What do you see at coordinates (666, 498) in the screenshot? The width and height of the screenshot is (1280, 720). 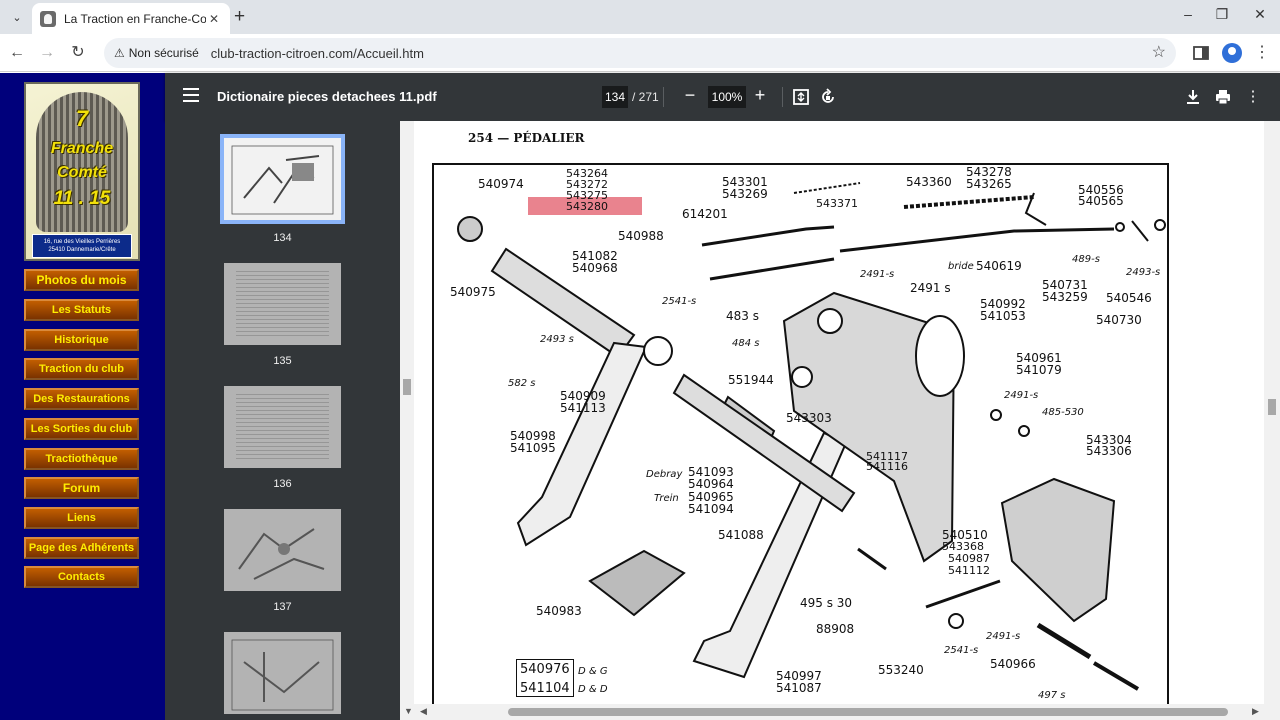 I see `part-label: Trein` at bounding box center [666, 498].